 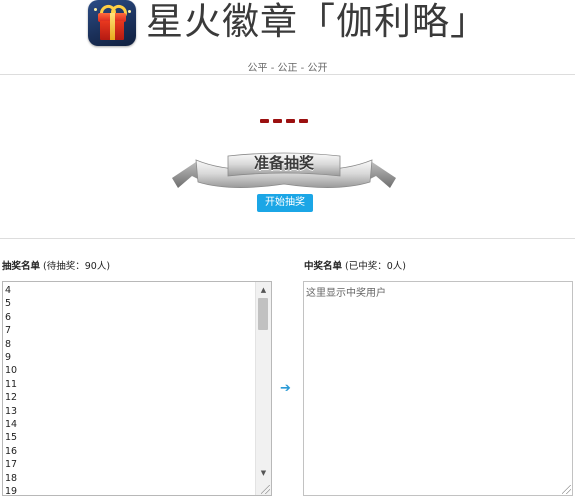 What do you see at coordinates (11, 490) in the screenshot?
I see `list-item: 19` at bounding box center [11, 490].